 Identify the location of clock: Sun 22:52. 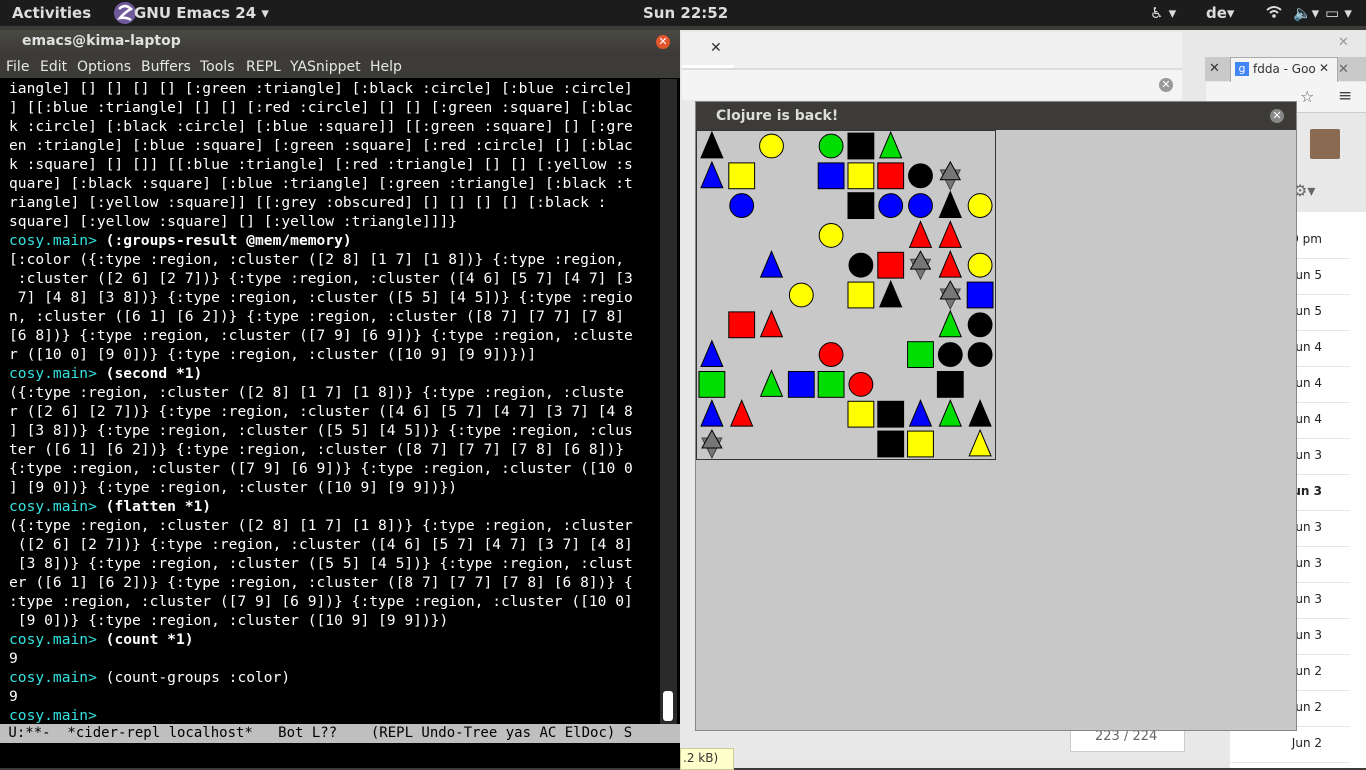
(685, 13).